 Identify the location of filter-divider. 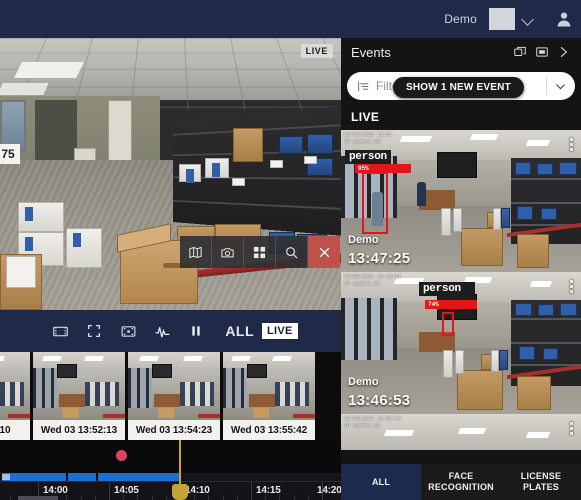
(546, 86).